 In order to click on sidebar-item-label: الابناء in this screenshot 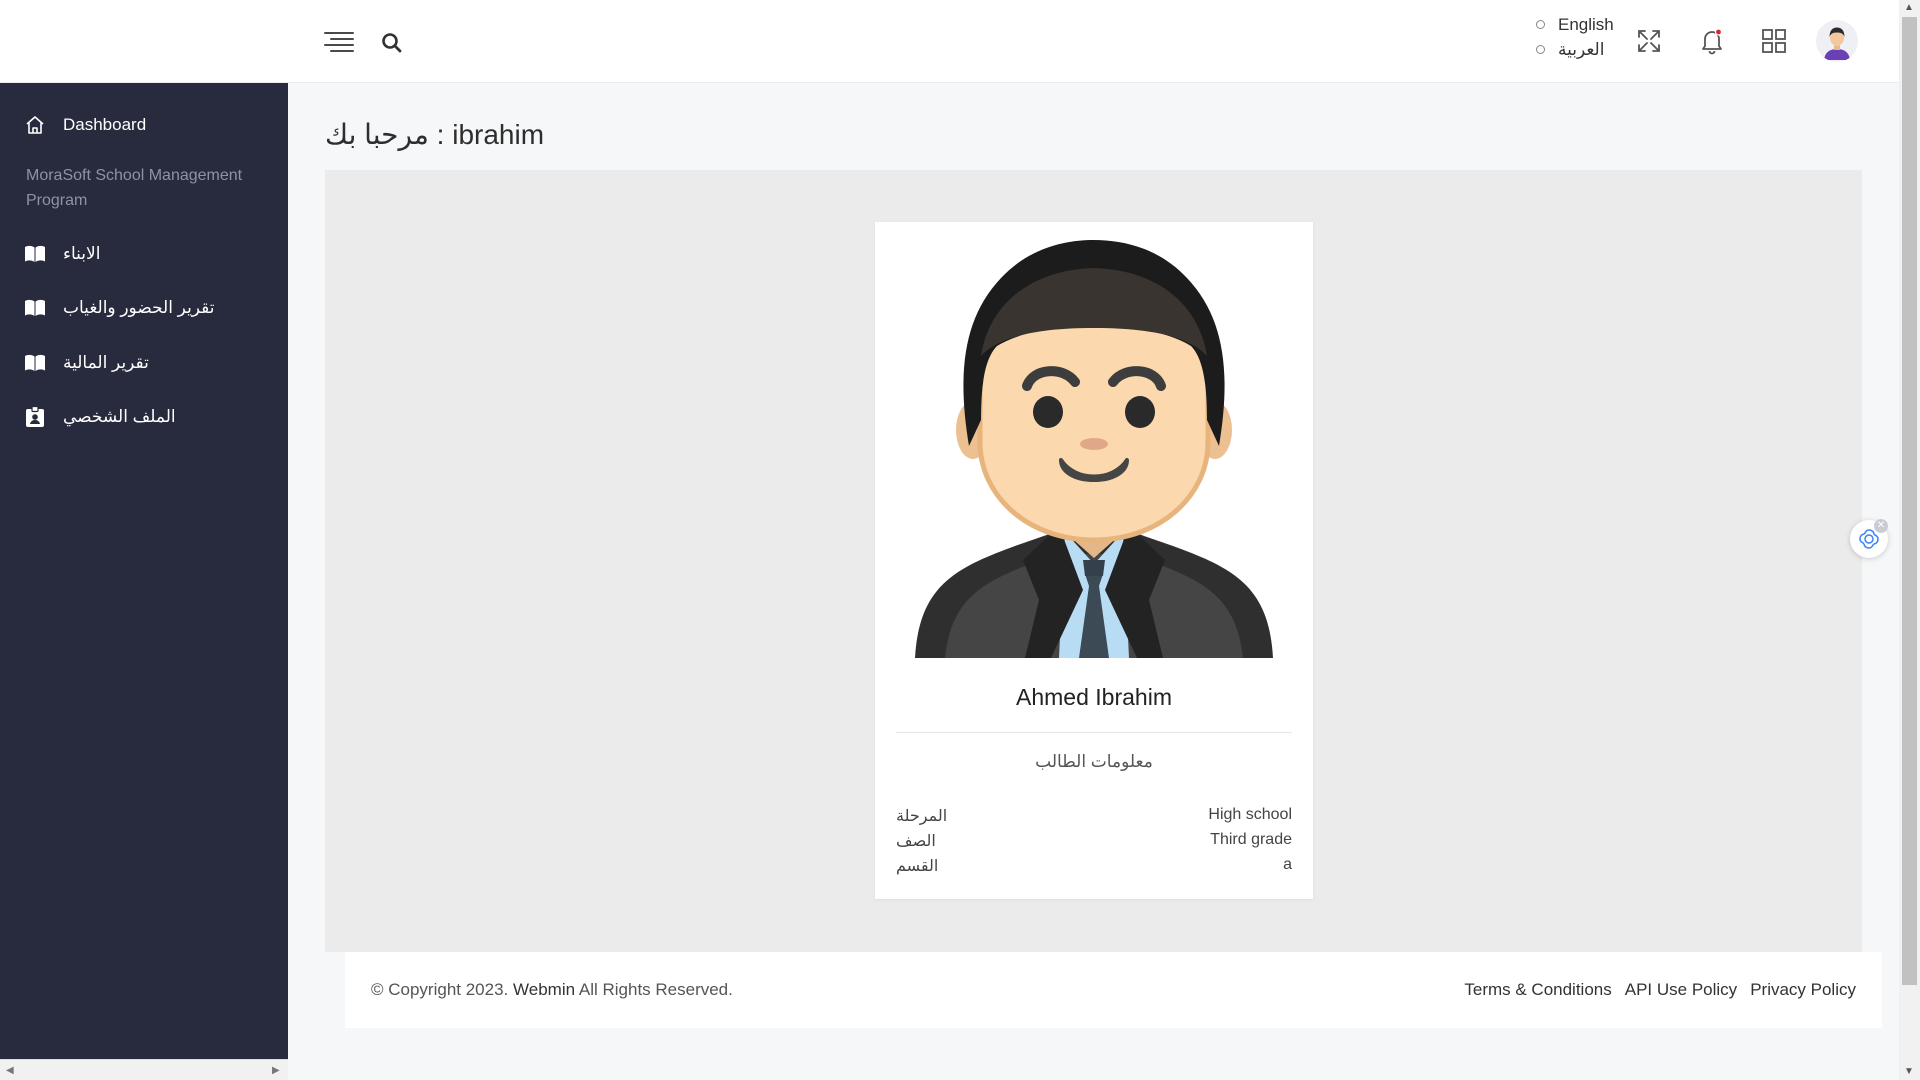, I will do `click(82, 253)`.